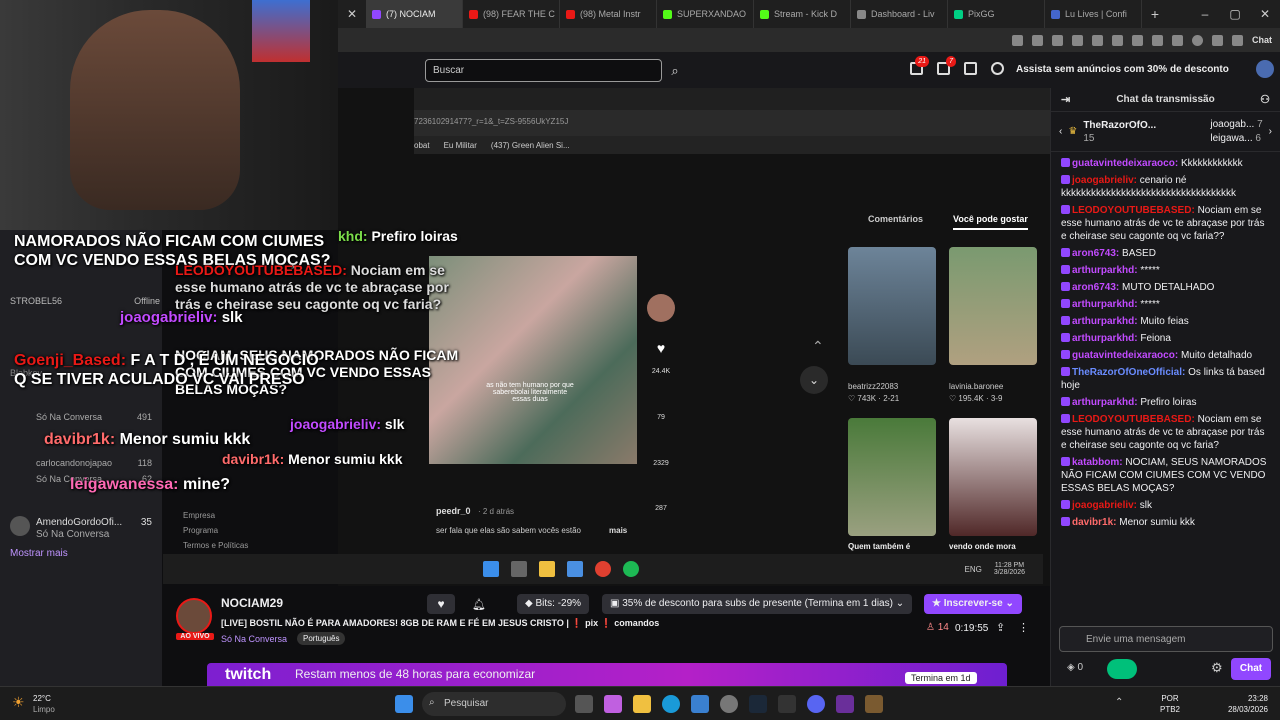 This screenshot has height=720, width=1280. Describe the element at coordinates (1265, 14) in the screenshot. I see `window-close-button: ✕` at that location.